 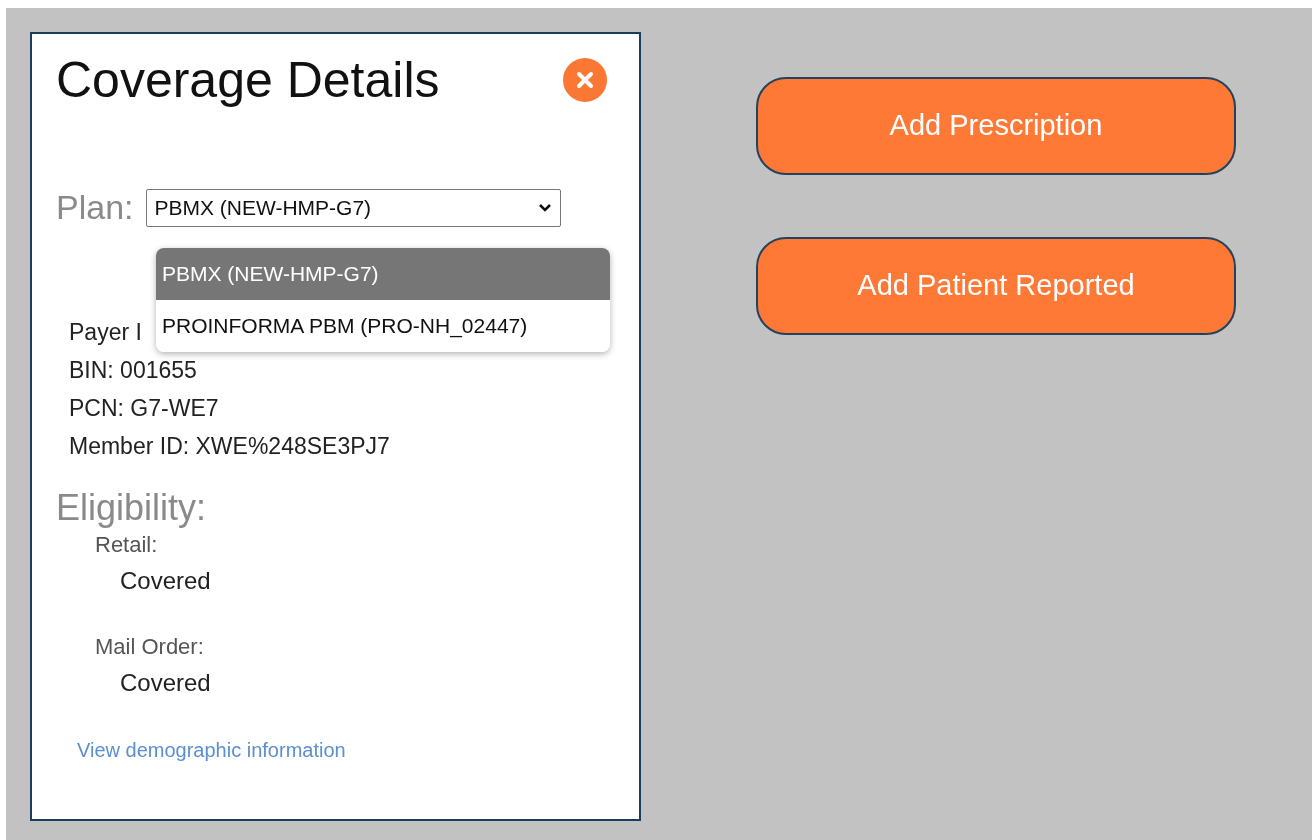 I want to click on plan-select: PBMX (NEW-HMP-G7), so click(x=353, y=207).